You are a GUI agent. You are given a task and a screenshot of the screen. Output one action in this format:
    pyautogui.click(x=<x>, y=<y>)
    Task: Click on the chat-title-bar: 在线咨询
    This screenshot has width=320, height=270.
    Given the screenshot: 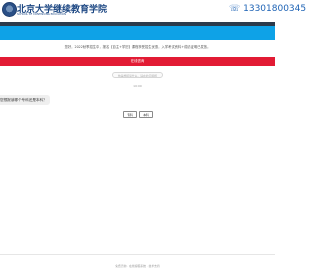 What is the action you would take?
    pyautogui.click(x=137, y=61)
    